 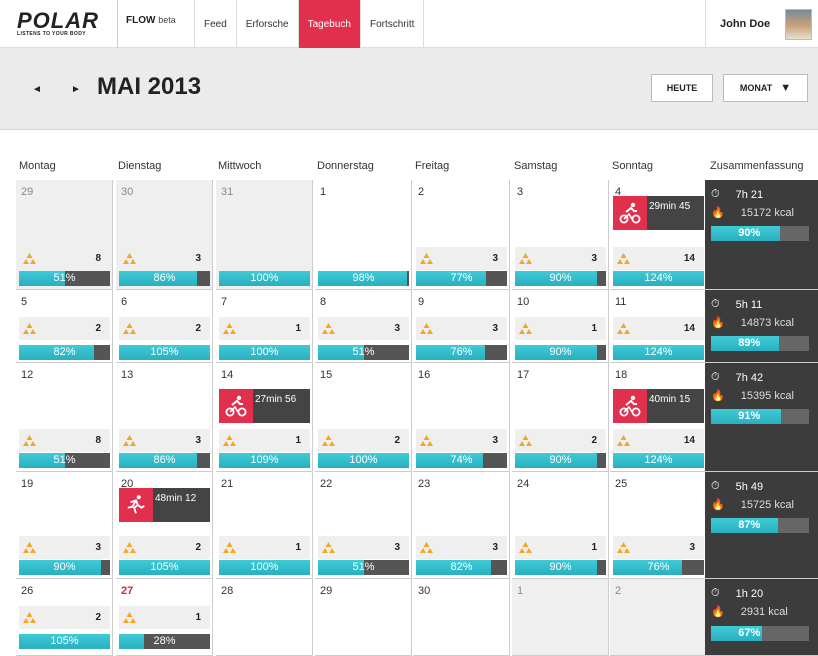 I want to click on day-cell: 20 48min 12 2 105%, so click(x=164, y=525).